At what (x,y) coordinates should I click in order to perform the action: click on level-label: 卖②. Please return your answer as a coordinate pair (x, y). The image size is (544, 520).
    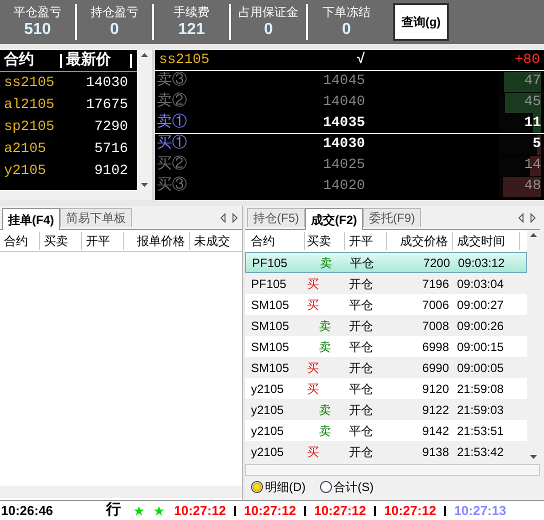
    Looking at the image, I should click on (172, 102).